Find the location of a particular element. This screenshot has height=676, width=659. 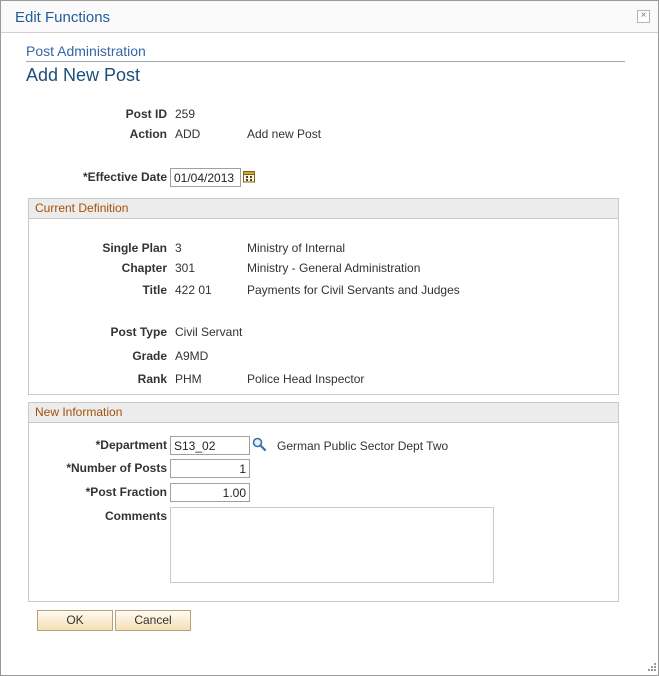

single-plan-value: 3 is located at coordinates (178, 248).